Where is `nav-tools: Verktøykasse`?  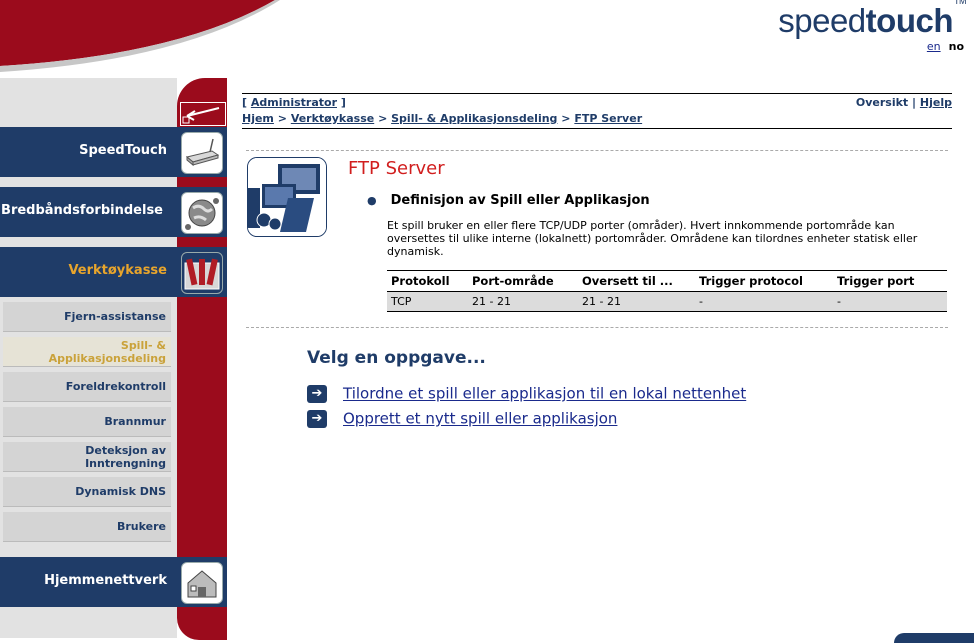 nav-tools: Verktøykasse is located at coordinates (113, 272).